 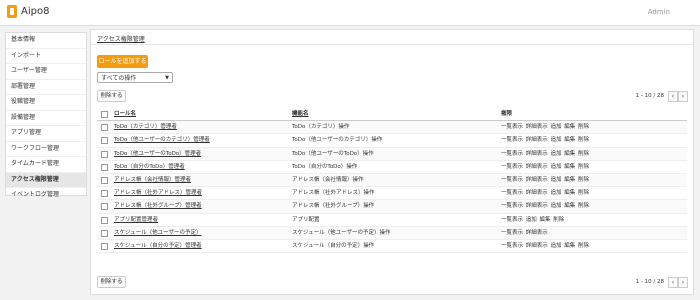 I want to click on delete-button-top: 削除する, so click(x=111, y=96).